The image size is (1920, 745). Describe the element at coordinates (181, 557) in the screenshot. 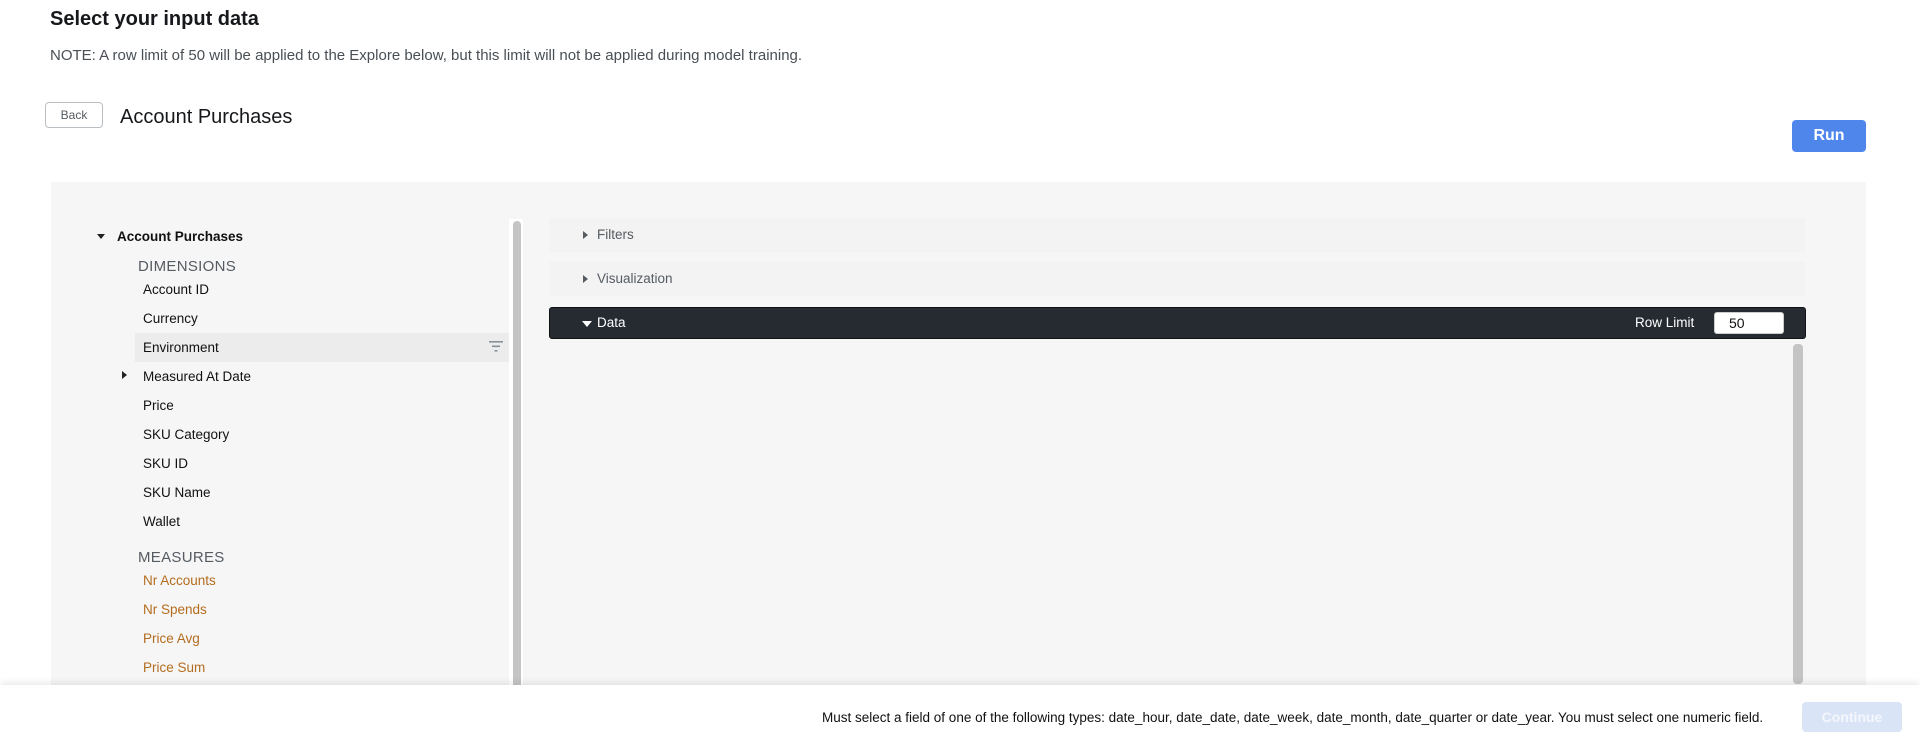

I see `measures-heading: MEASURES` at that location.